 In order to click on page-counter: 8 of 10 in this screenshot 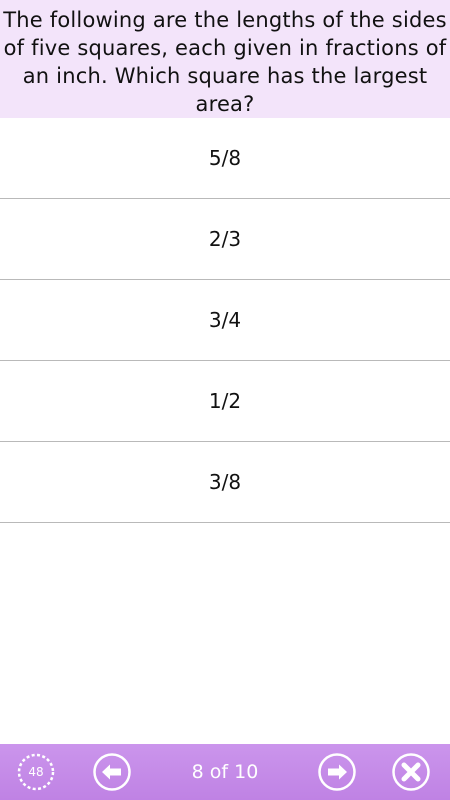, I will do `click(225, 772)`.